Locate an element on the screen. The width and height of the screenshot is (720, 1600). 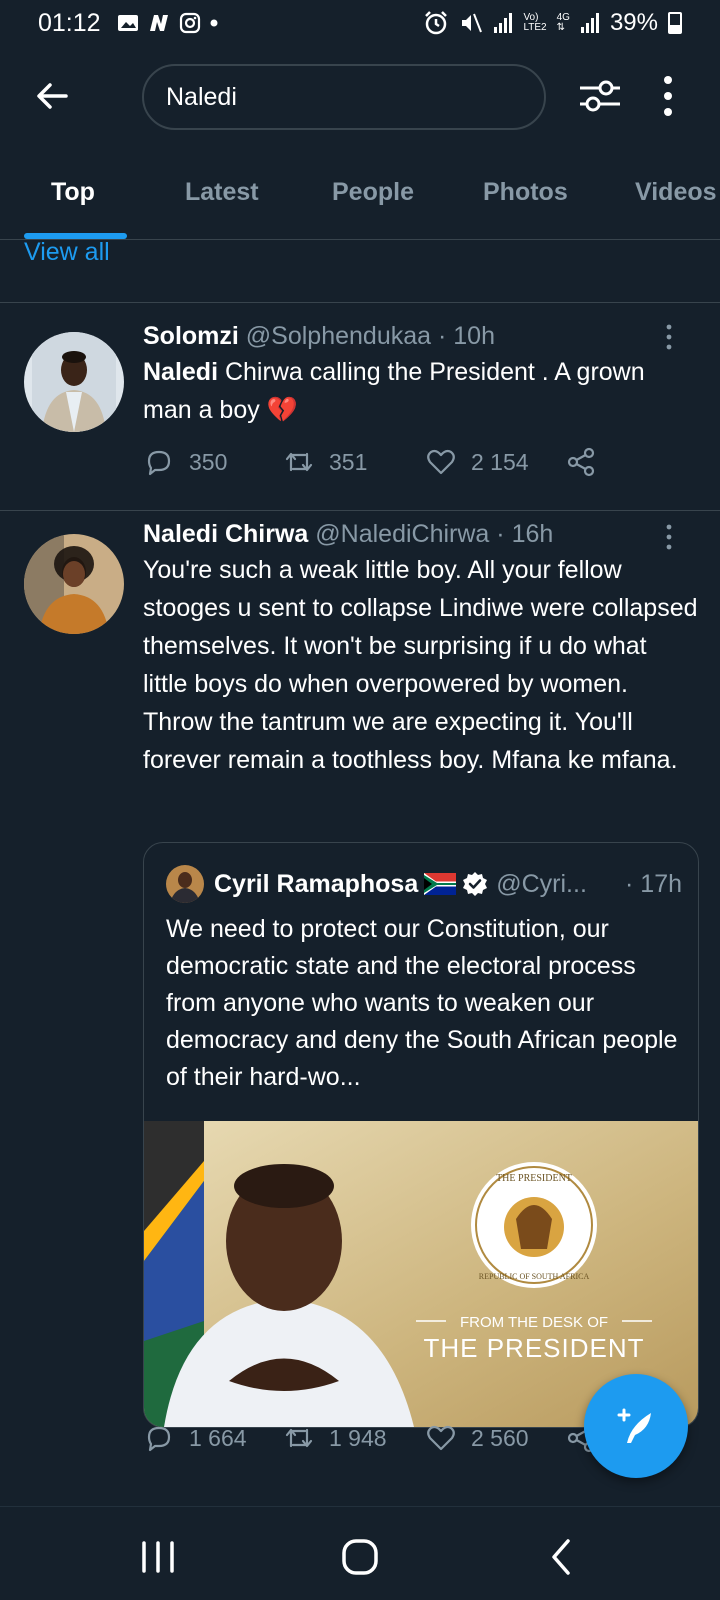
tab-latest: Latest is located at coordinates (222, 192).